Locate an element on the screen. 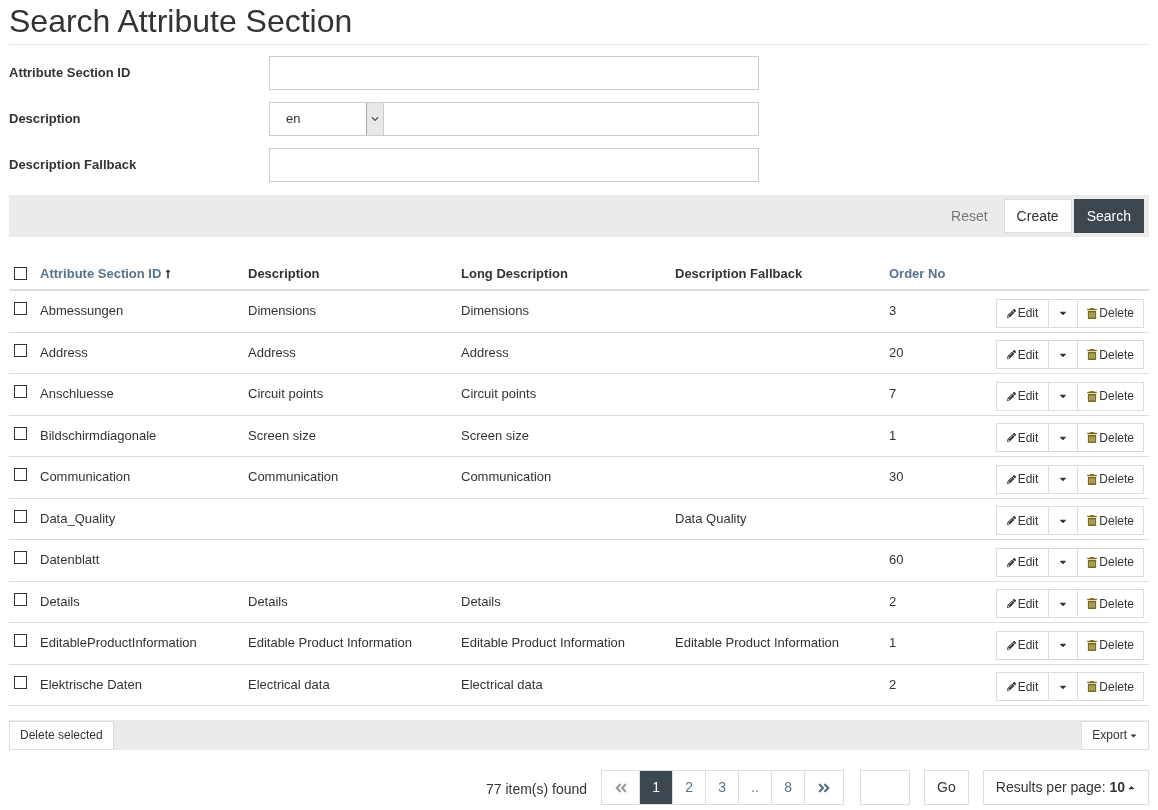 This screenshot has height=810, width=1158. reset-button: Reset is located at coordinates (969, 216).